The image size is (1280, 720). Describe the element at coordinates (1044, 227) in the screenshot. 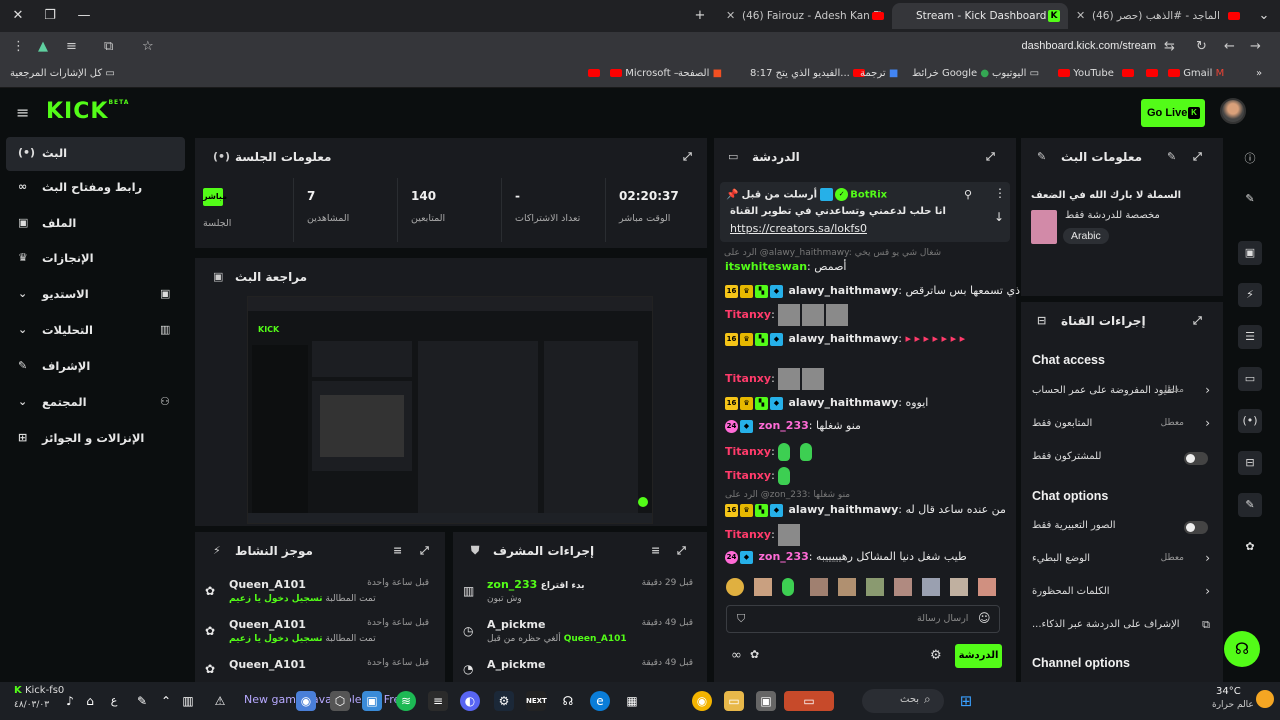

I see `category-thumbnail` at that location.